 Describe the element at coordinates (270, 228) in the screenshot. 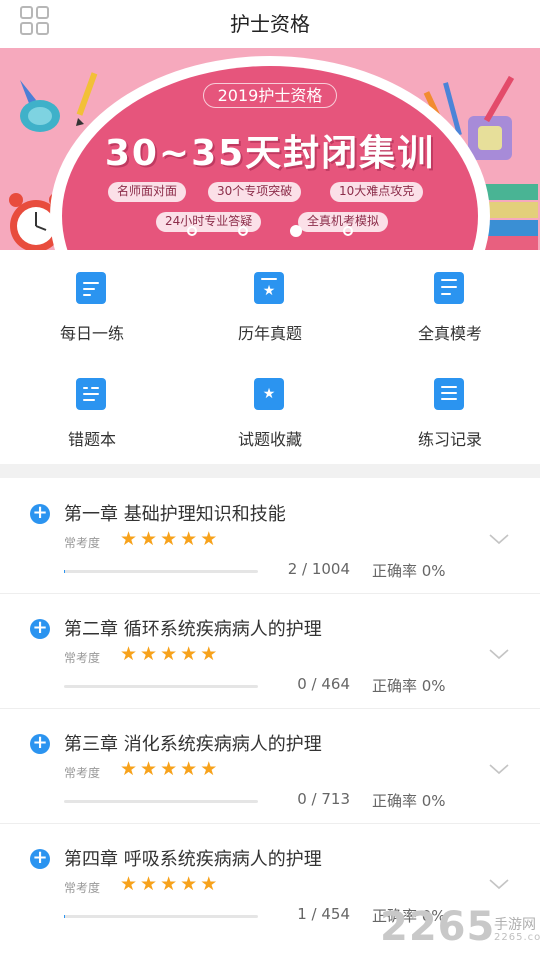

I see `carousel-indicator` at that location.